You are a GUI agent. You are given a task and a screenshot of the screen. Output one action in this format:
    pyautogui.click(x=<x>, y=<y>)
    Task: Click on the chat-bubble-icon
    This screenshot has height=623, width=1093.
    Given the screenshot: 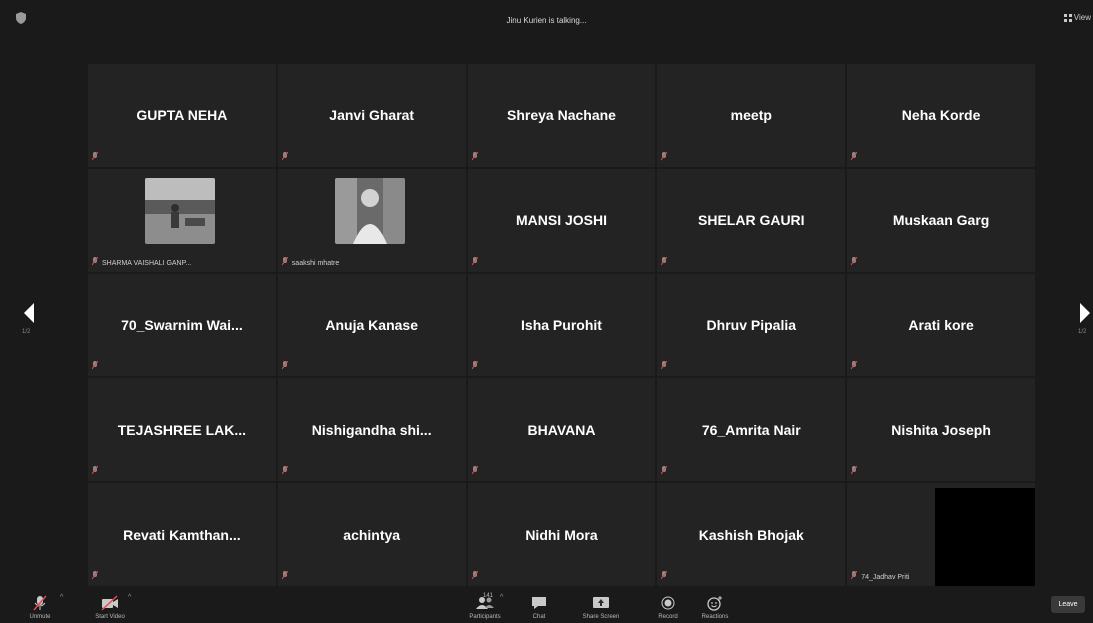 What is the action you would take?
    pyautogui.click(x=539, y=603)
    